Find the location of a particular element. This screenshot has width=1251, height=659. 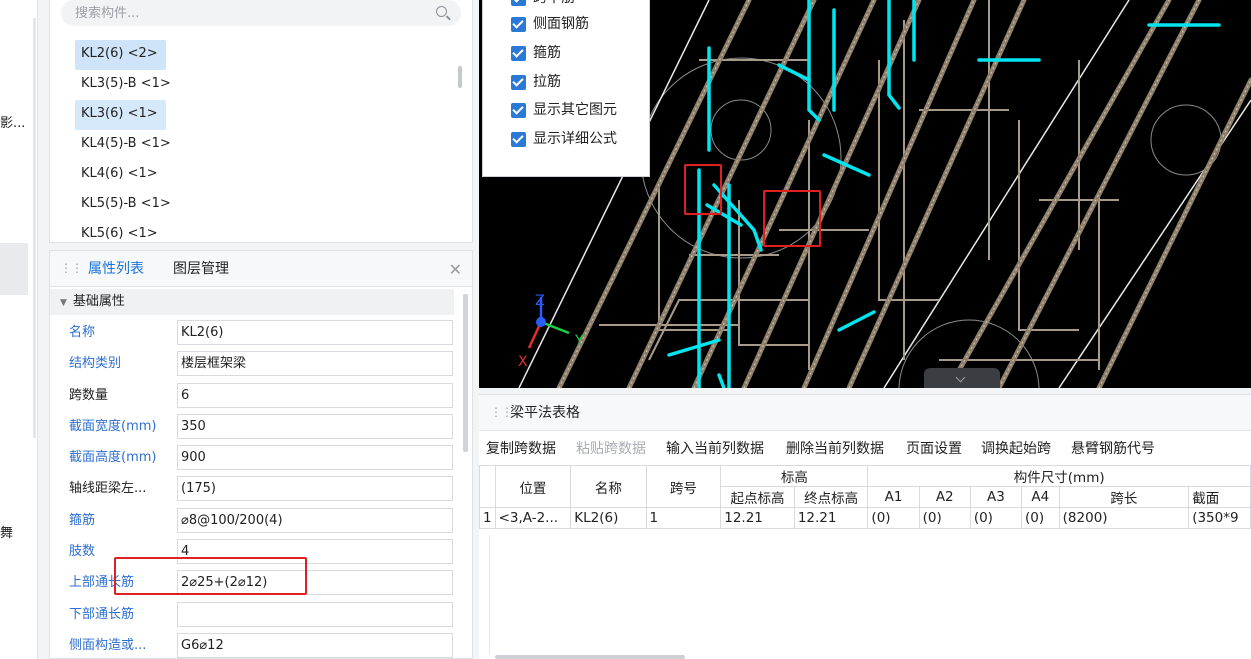

property-row-name: 名称 KL2(6) is located at coordinates (252, 332).